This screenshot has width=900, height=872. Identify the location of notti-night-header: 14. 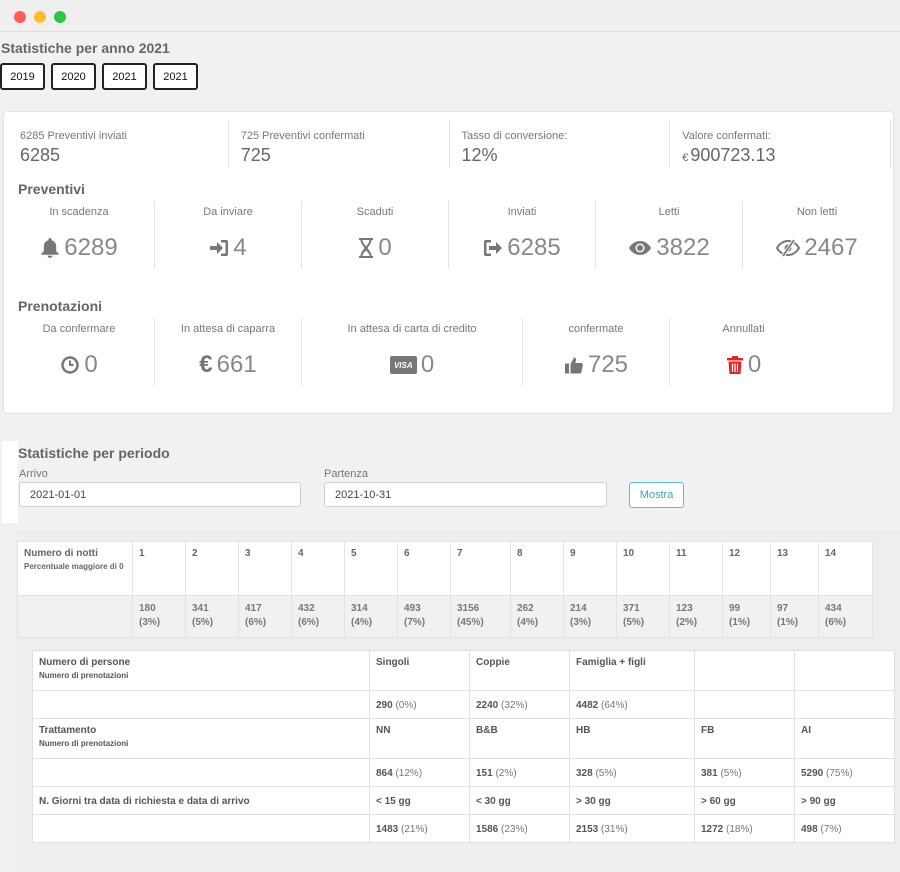
(845, 568).